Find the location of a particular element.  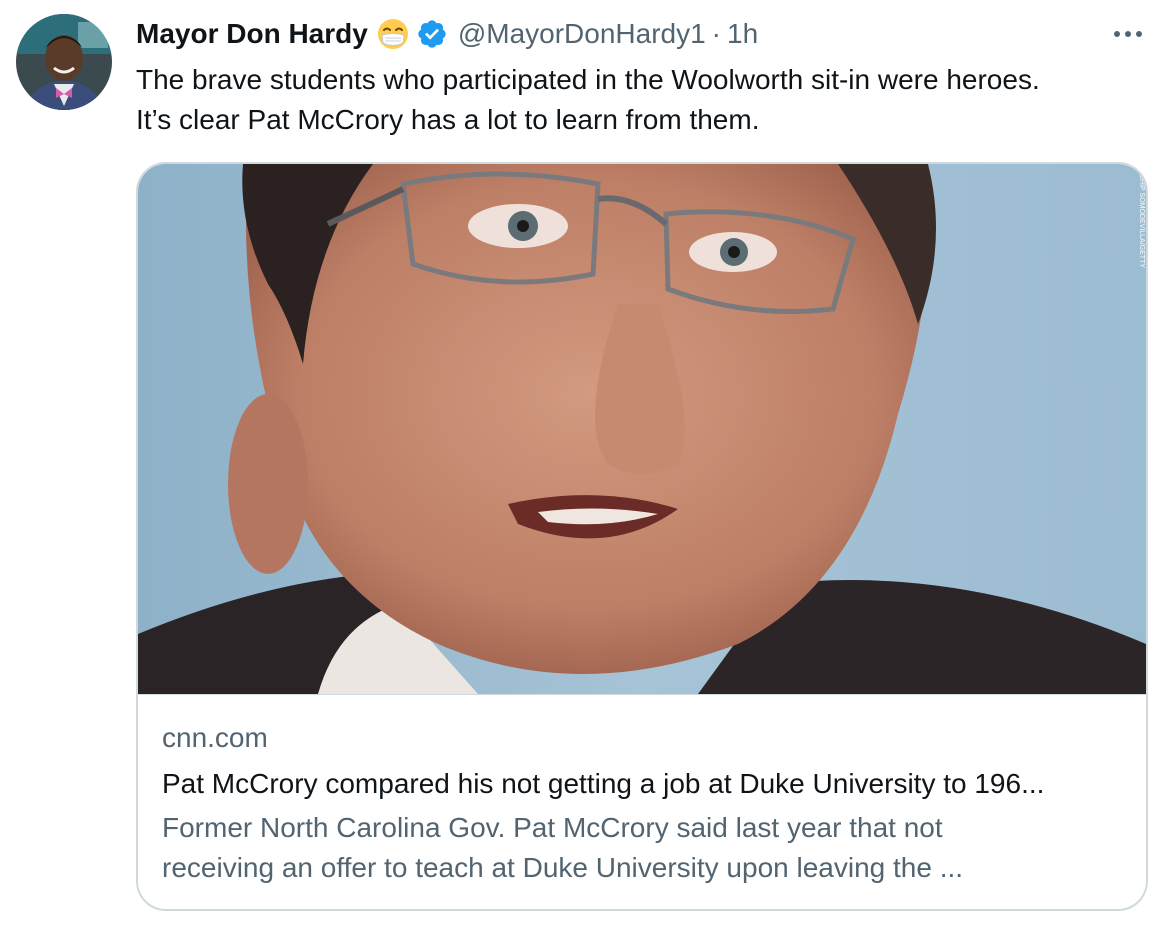

author-handle: @MayorDonHardy1 is located at coordinates (582, 34).